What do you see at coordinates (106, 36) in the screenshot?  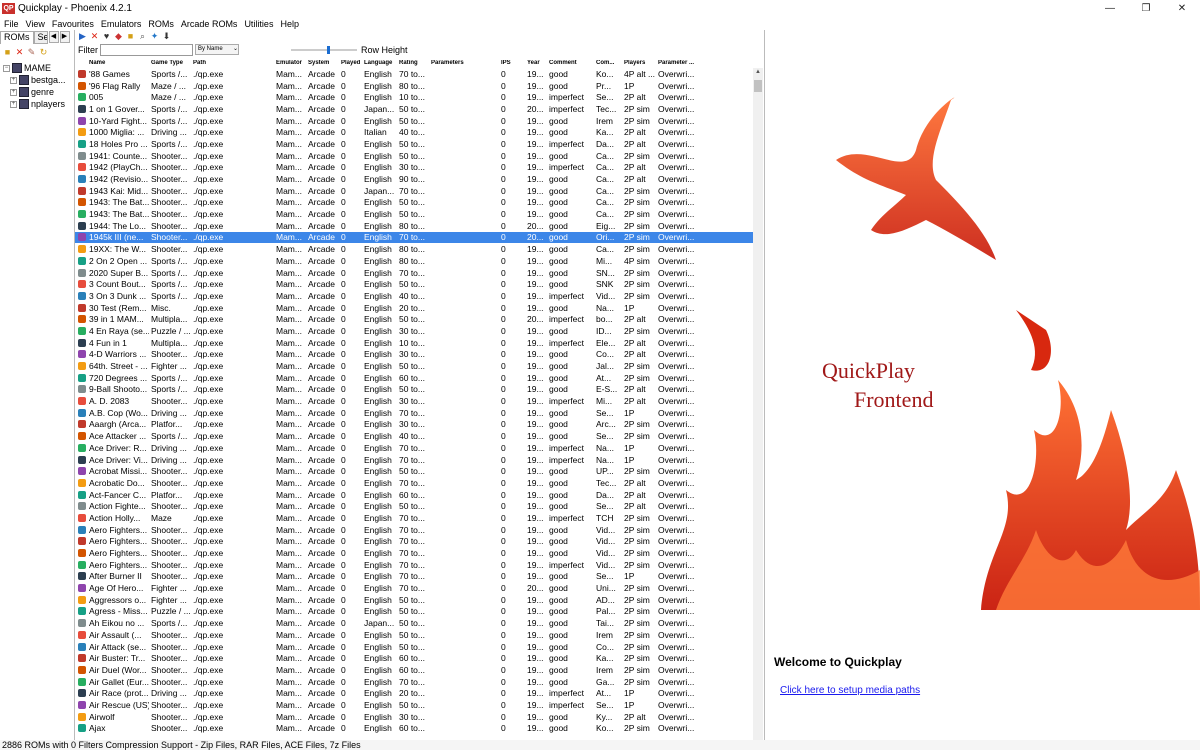 I see `favourite-icon: ♥` at bounding box center [106, 36].